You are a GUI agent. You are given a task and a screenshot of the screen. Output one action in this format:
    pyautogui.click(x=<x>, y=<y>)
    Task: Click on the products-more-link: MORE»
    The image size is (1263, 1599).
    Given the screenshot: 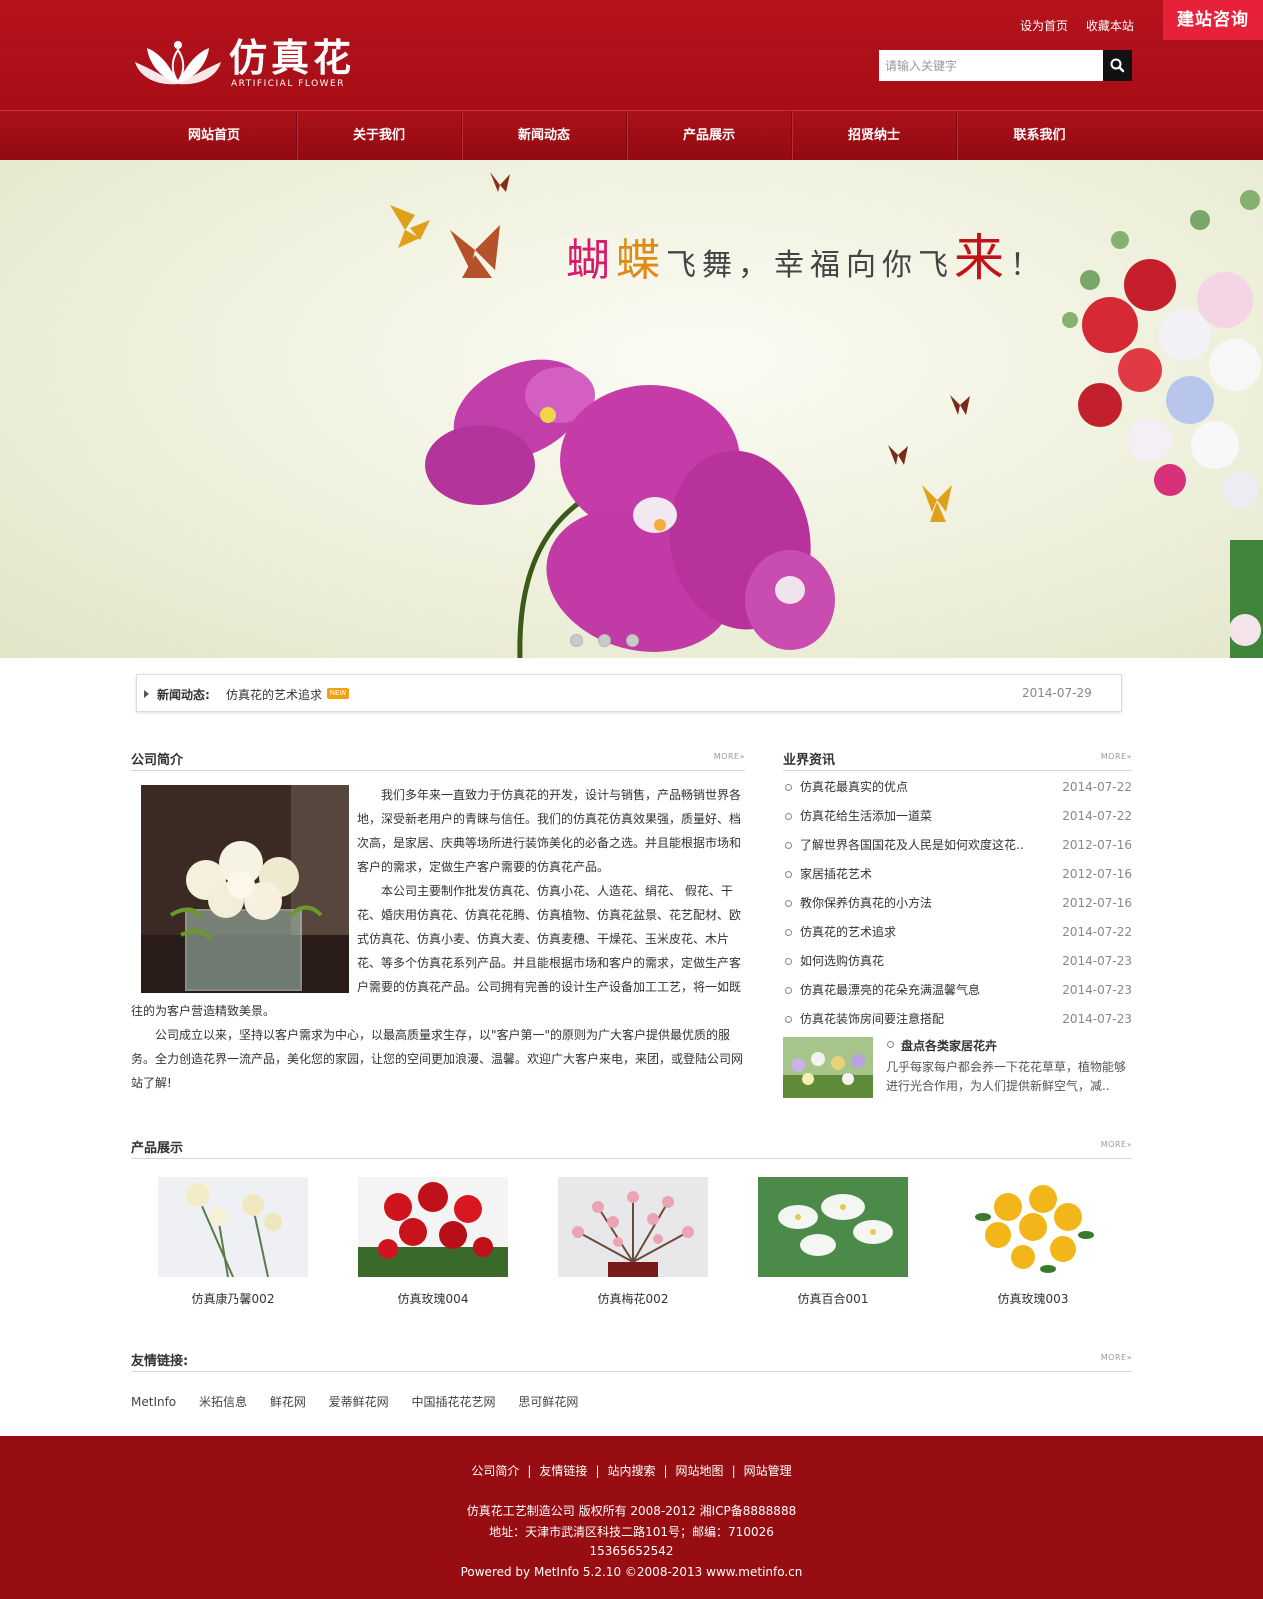 What is the action you would take?
    pyautogui.click(x=1116, y=1144)
    